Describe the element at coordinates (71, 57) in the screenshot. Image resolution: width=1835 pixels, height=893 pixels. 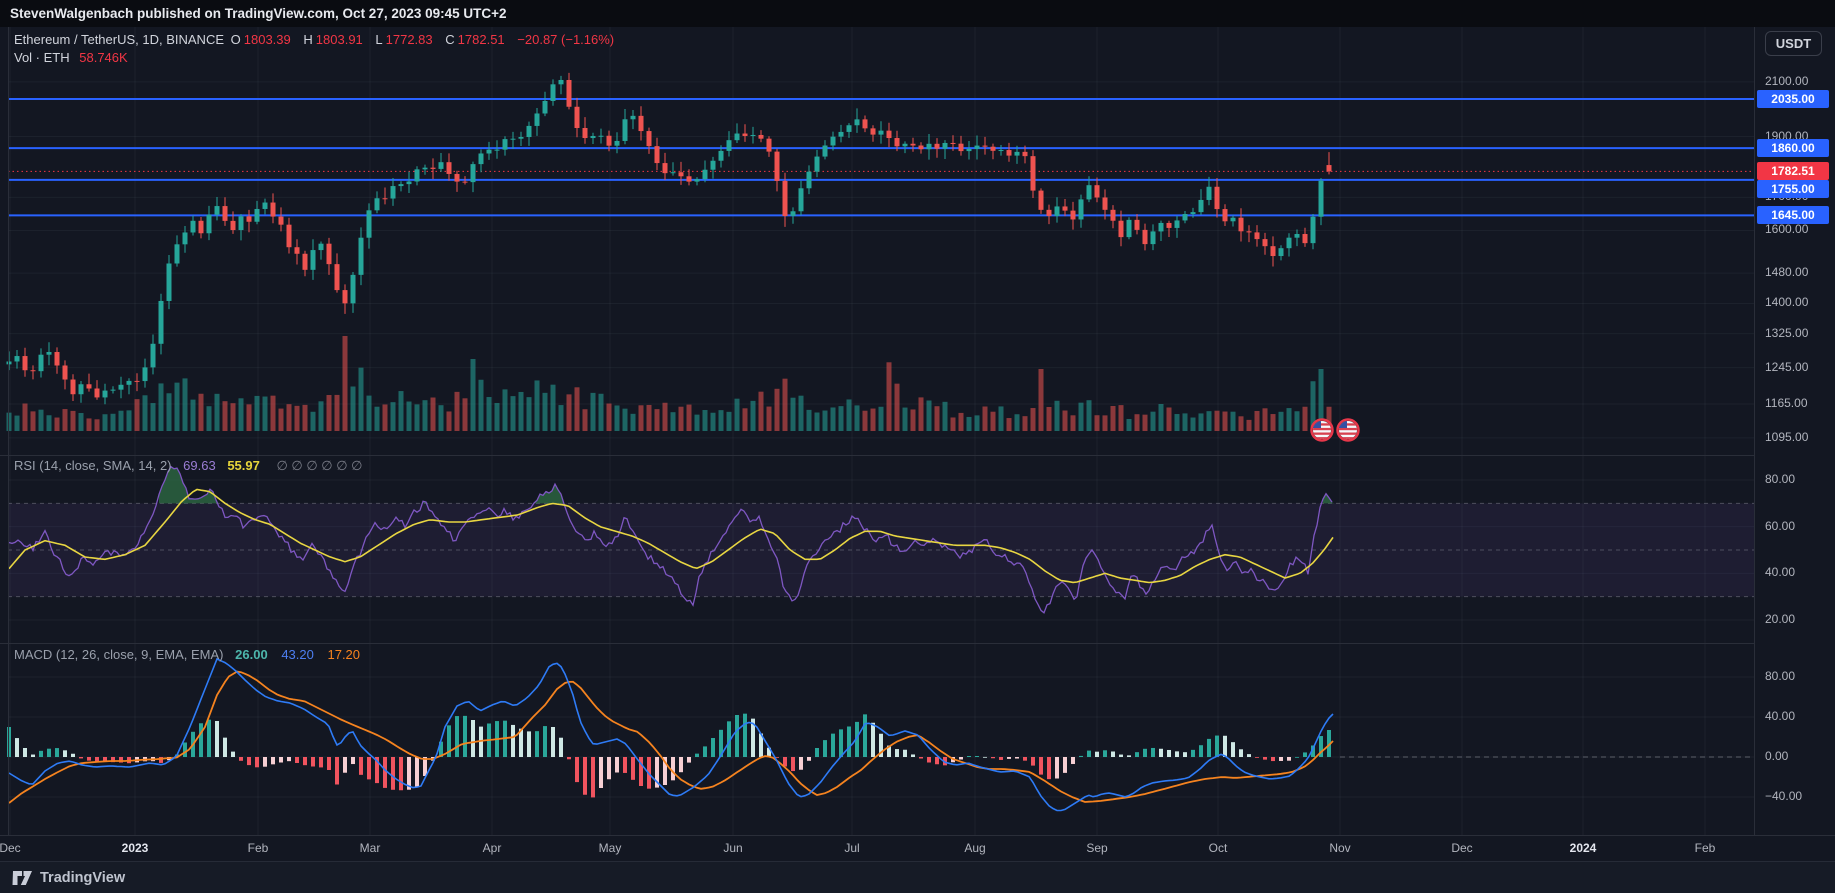
I see `volume-legend: Vol · ETH 58.746K` at that location.